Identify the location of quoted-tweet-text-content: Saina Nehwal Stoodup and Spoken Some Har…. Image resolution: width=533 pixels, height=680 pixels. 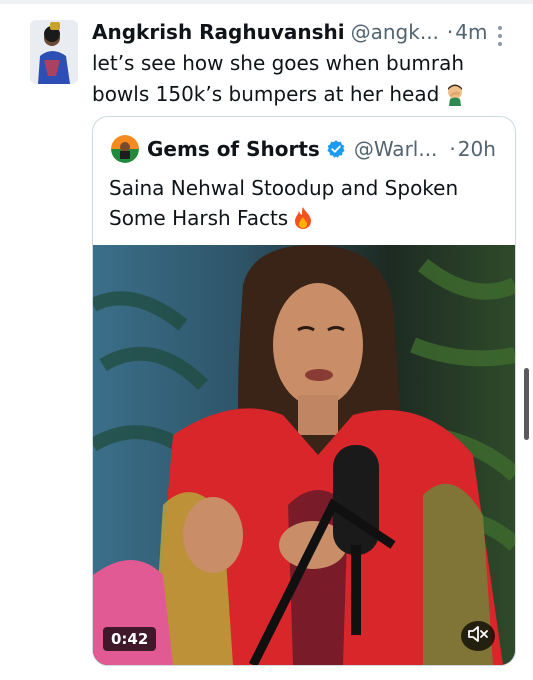
(284, 203).